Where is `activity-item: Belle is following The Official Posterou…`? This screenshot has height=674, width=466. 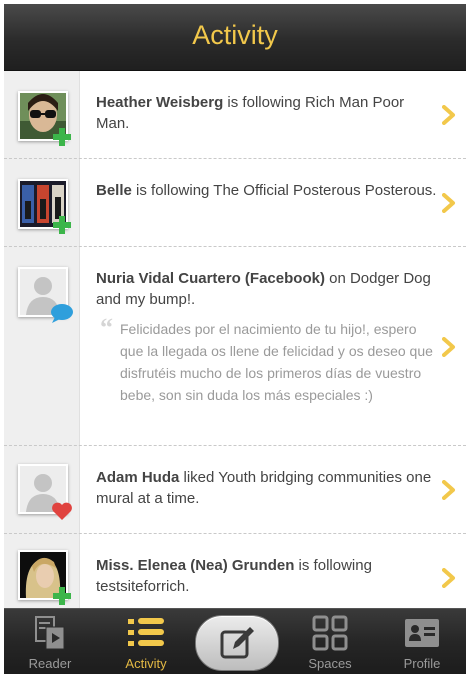 activity-item: Belle is following The Official Posterou… is located at coordinates (235, 203).